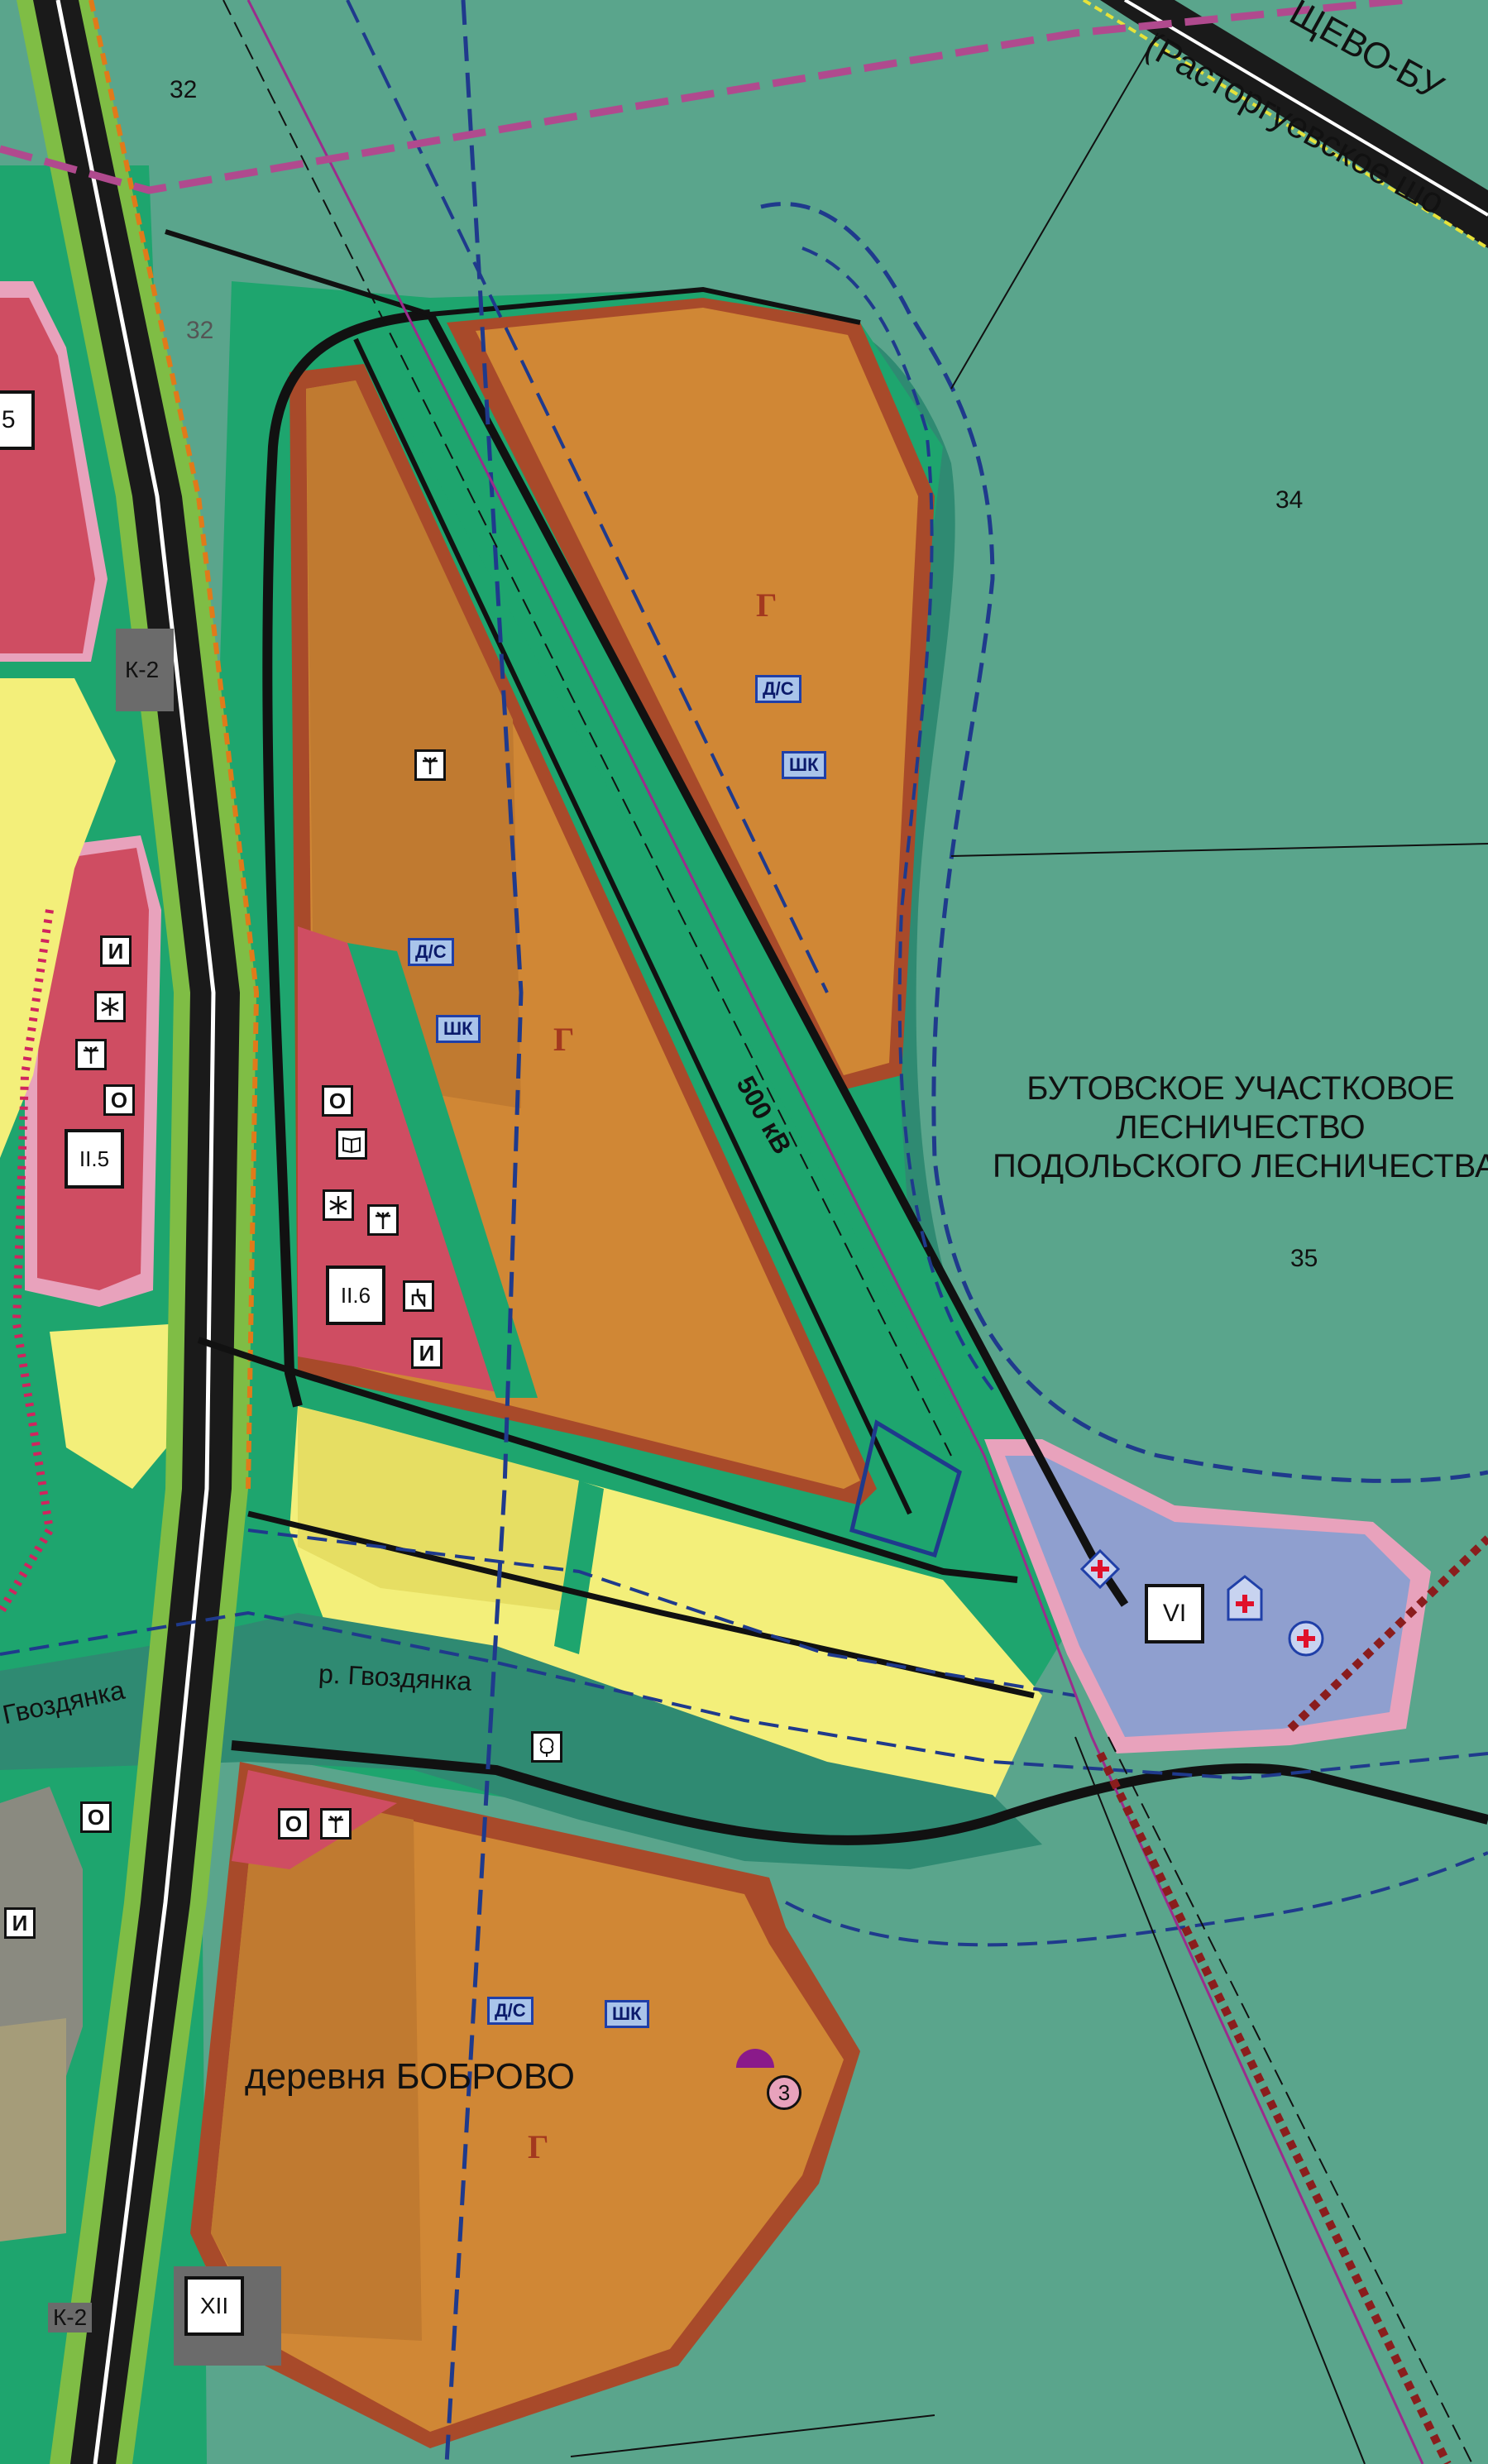  What do you see at coordinates (395, 1677) in the screenshot?
I see `river-name: р. Гвоздянка` at bounding box center [395, 1677].